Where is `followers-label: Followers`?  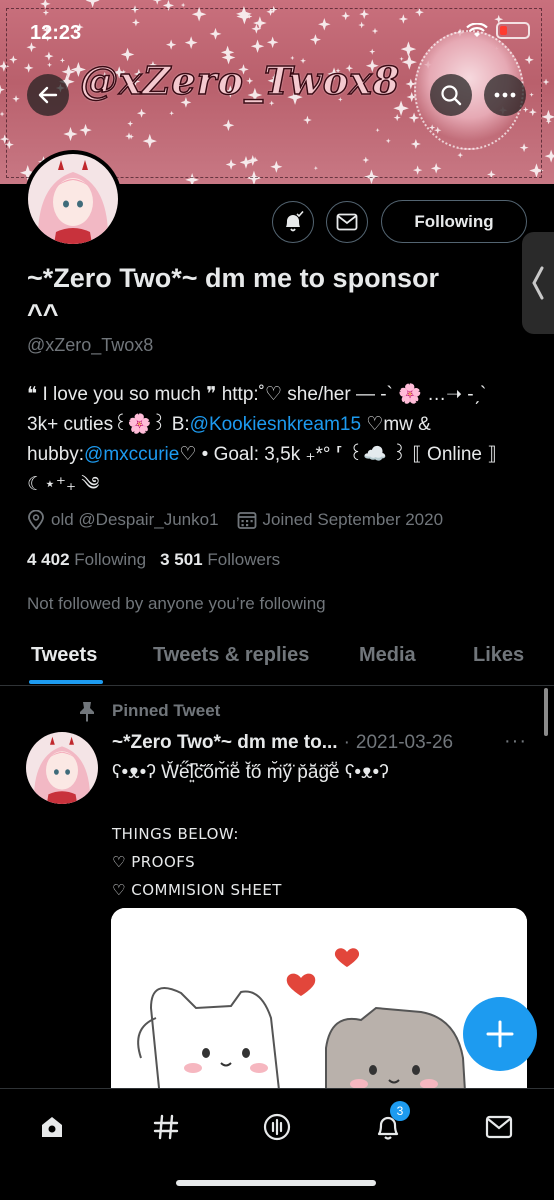 followers-label: Followers is located at coordinates (244, 559).